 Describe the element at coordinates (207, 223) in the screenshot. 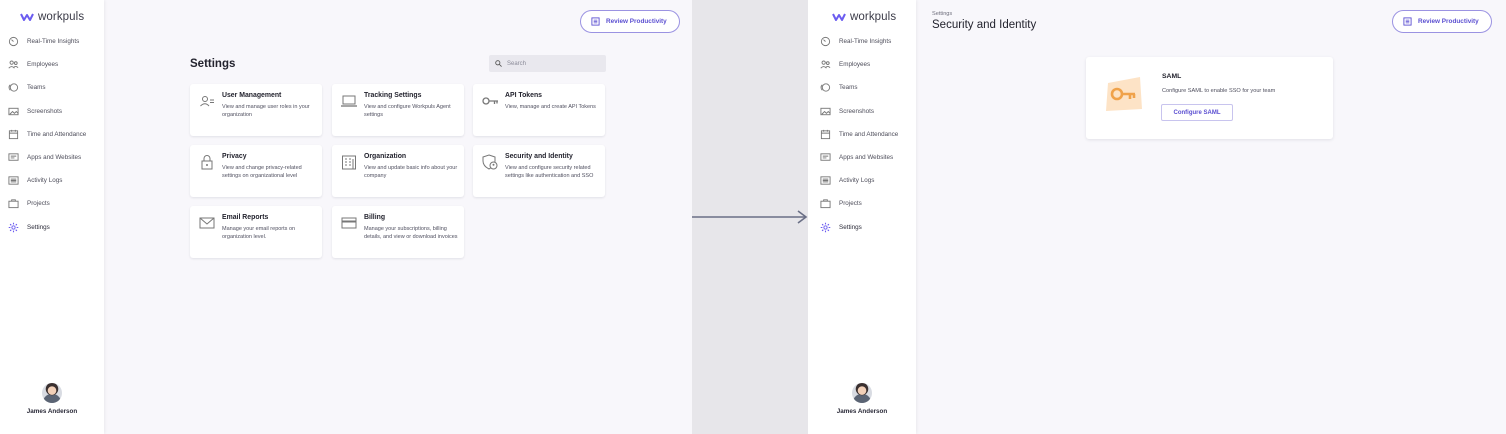

I see `envelope-icon` at that location.